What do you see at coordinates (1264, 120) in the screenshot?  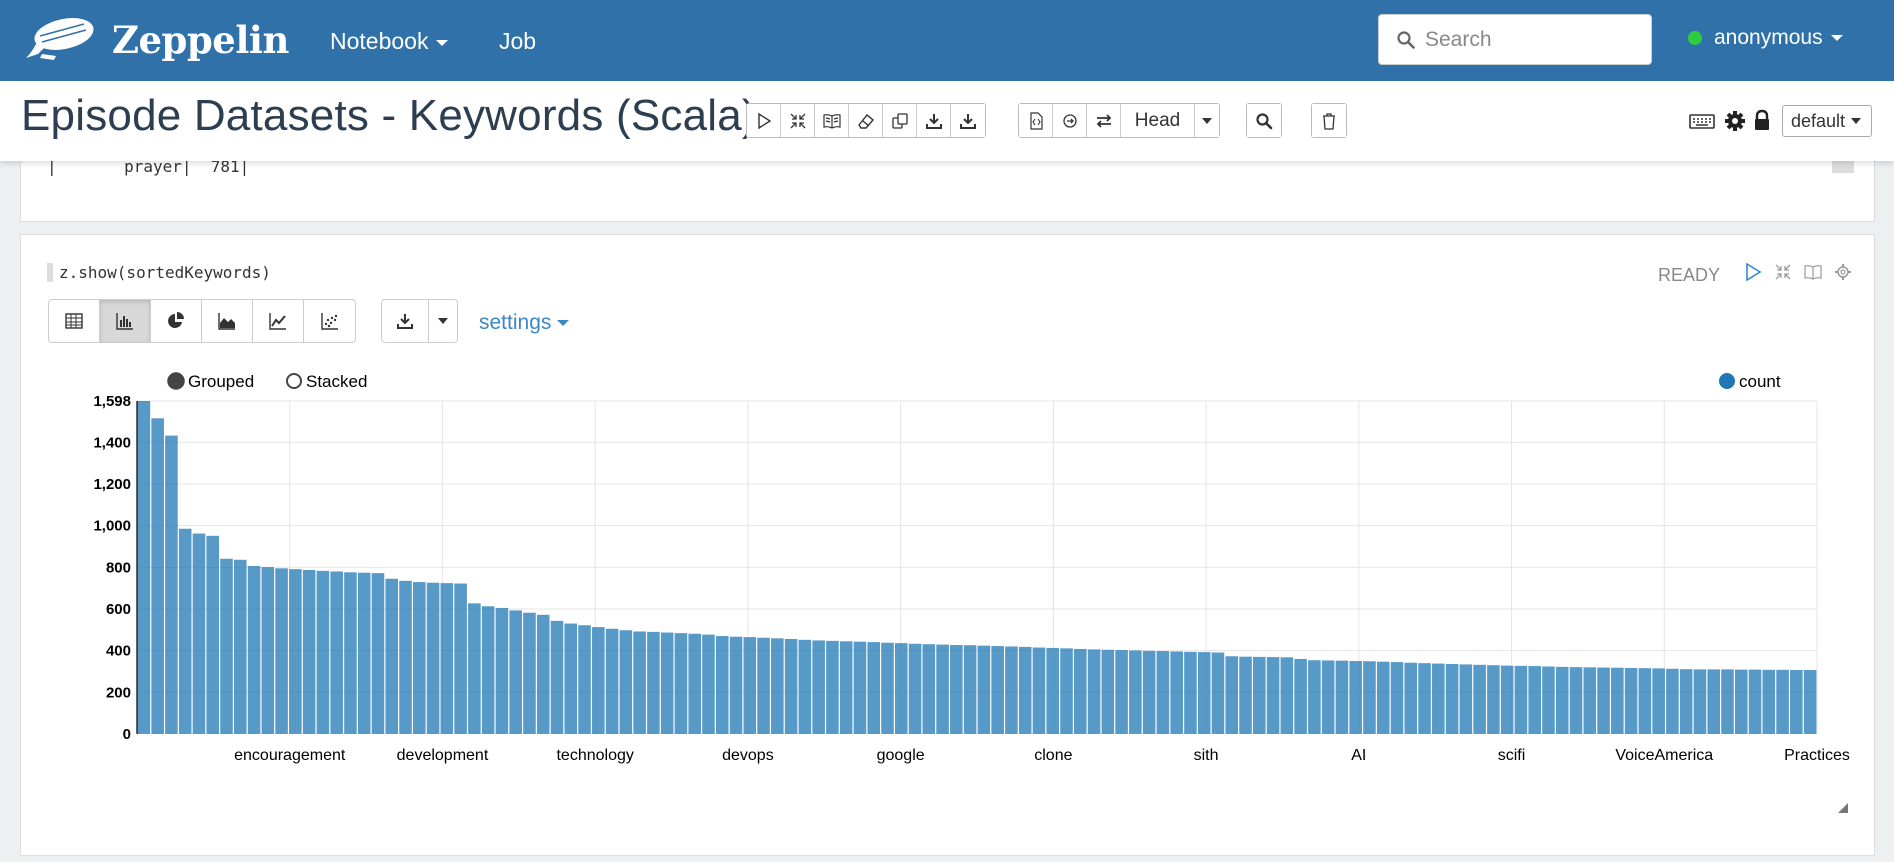 I see `search-code-button` at bounding box center [1264, 120].